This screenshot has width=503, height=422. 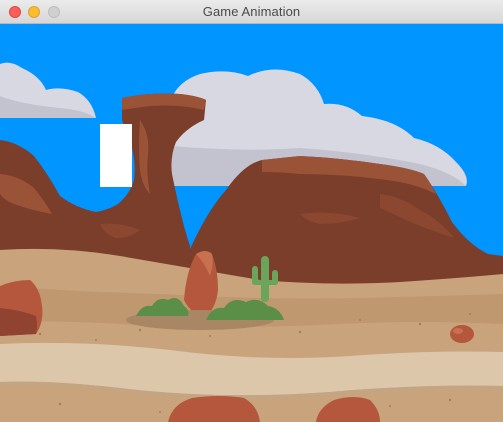 I want to click on window-title: Game Animation, so click(x=251, y=11).